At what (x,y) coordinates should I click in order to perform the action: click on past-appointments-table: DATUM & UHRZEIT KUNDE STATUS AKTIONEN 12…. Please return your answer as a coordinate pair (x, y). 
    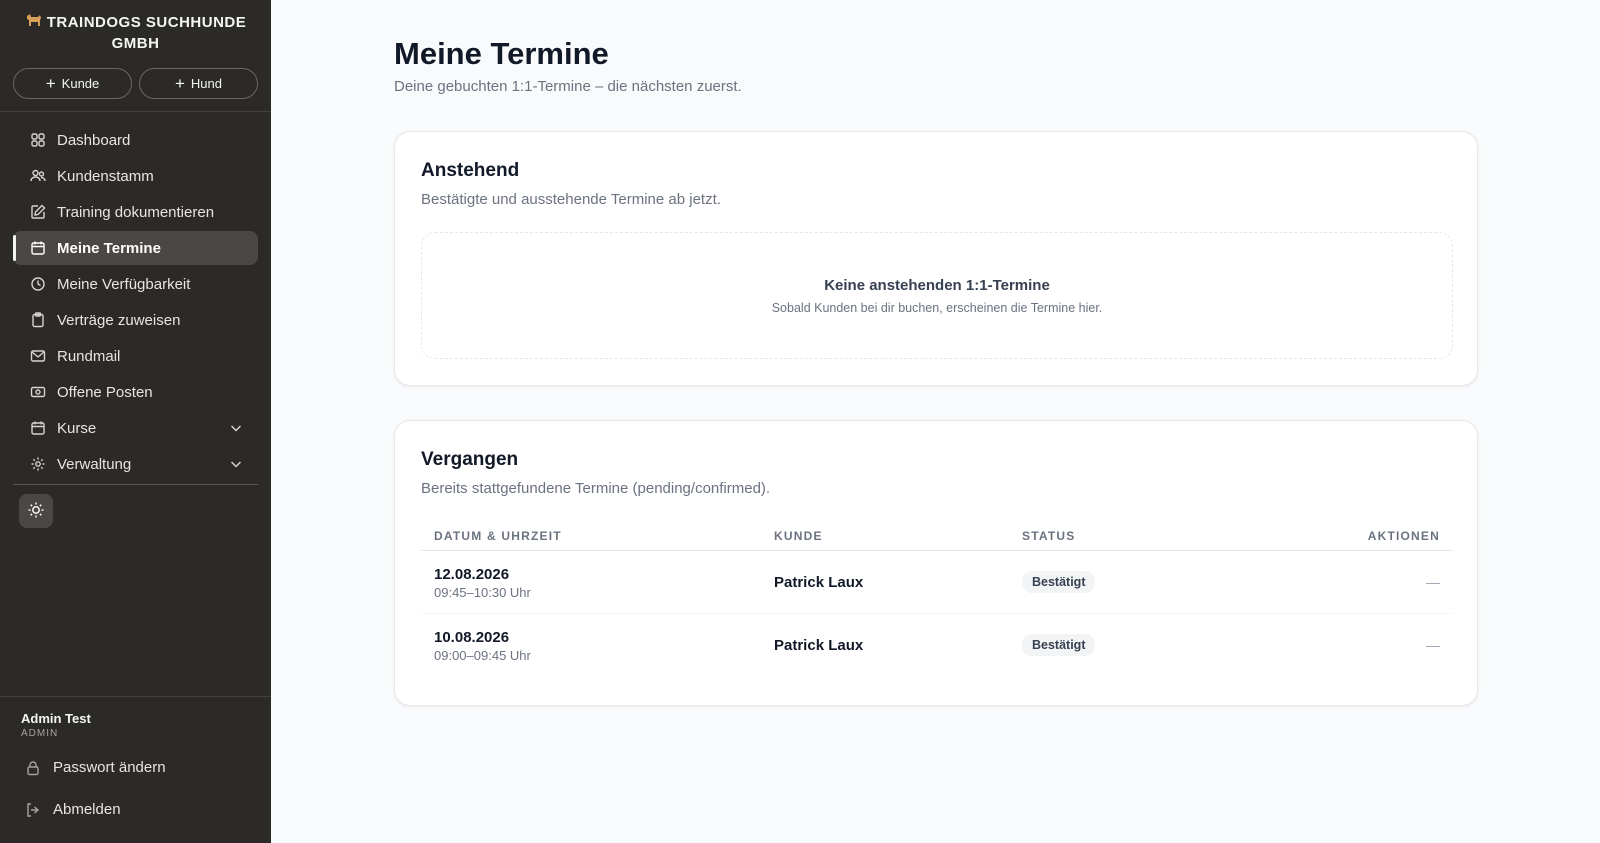
    Looking at the image, I should click on (937, 599).